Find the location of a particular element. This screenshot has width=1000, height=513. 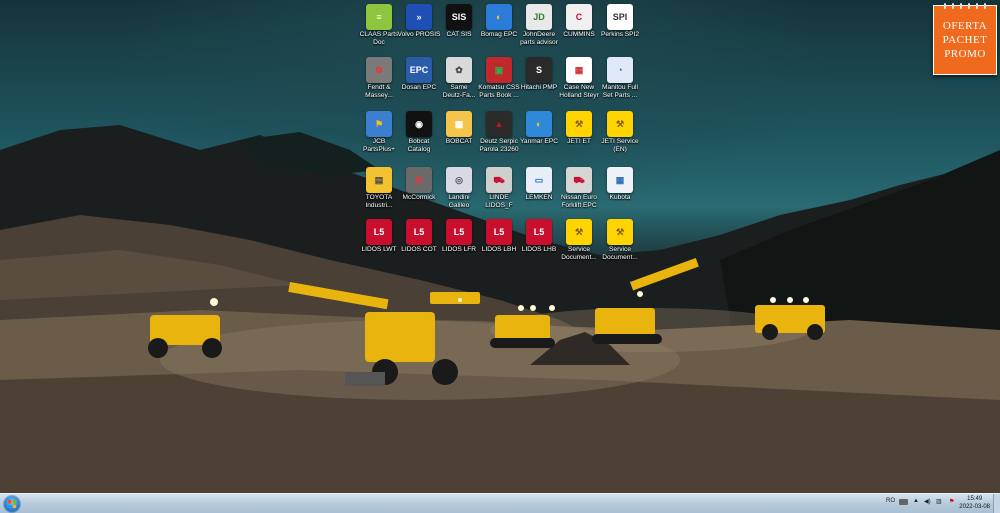

promo-line-2: PACHET is located at coordinates (965, 40).